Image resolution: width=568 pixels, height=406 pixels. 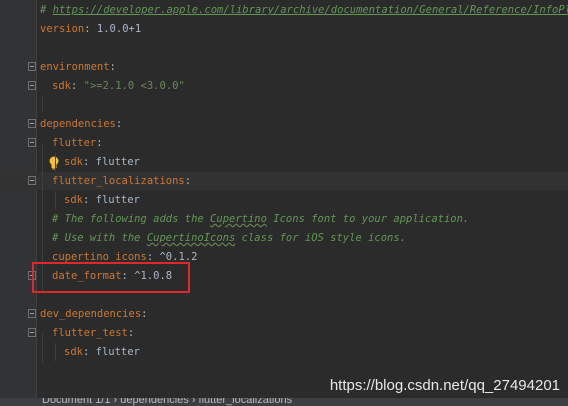 What do you see at coordinates (238, 219) in the screenshot?
I see `comment-word: Cupertino` at bounding box center [238, 219].